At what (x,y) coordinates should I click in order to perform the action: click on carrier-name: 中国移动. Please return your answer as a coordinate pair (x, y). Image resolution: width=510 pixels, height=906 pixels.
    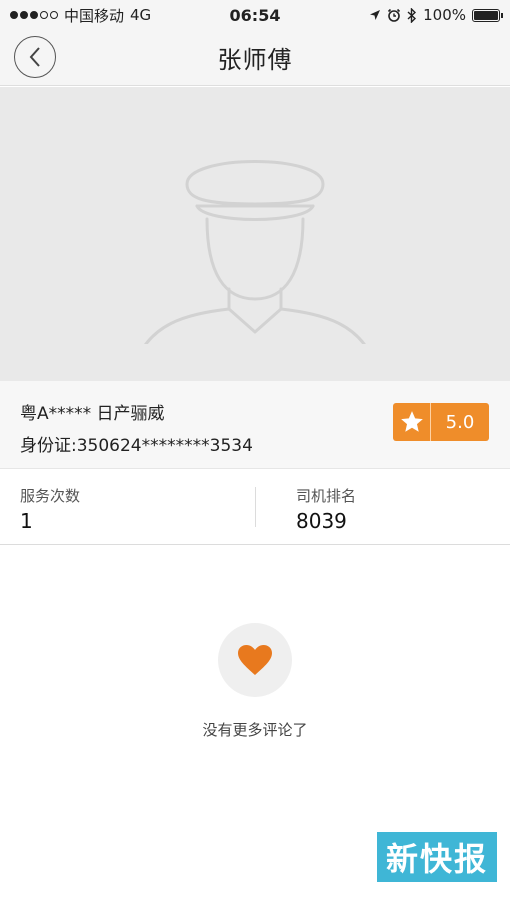
    Looking at the image, I should click on (94, 15).